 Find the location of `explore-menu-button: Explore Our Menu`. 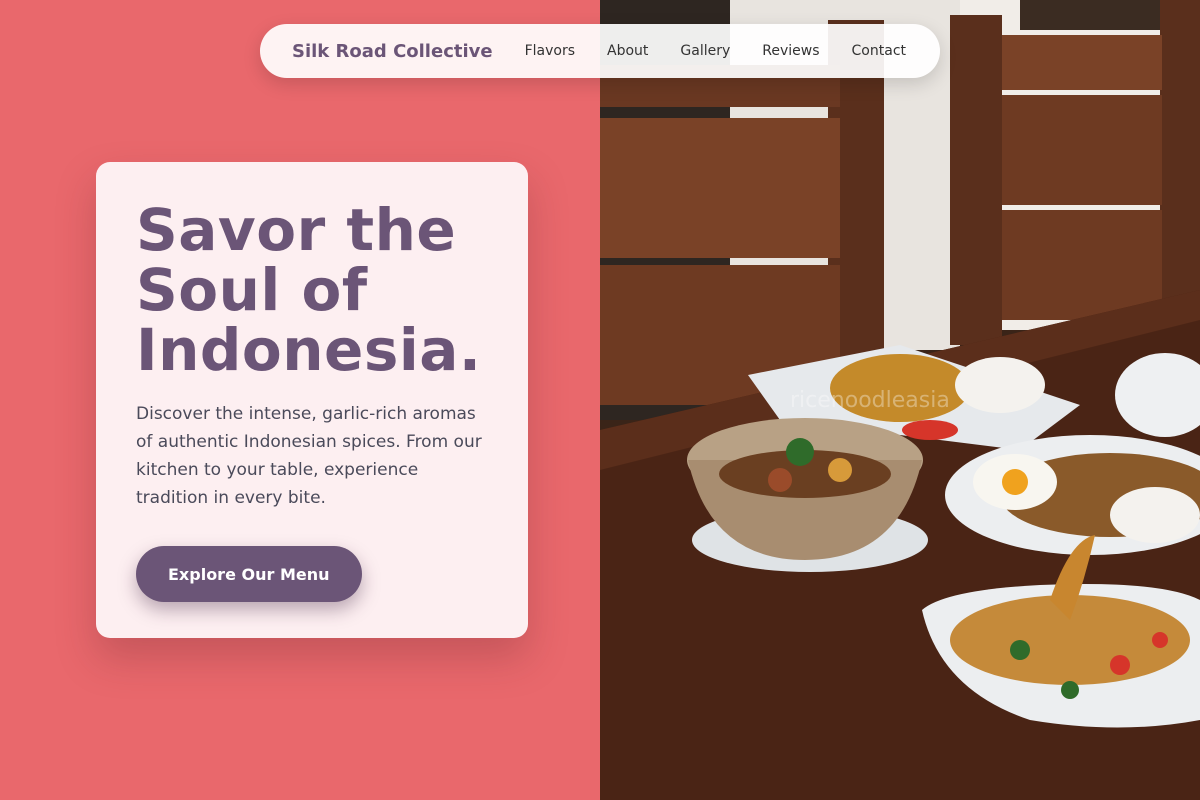

explore-menu-button: Explore Our Menu is located at coordinates (249, 574).